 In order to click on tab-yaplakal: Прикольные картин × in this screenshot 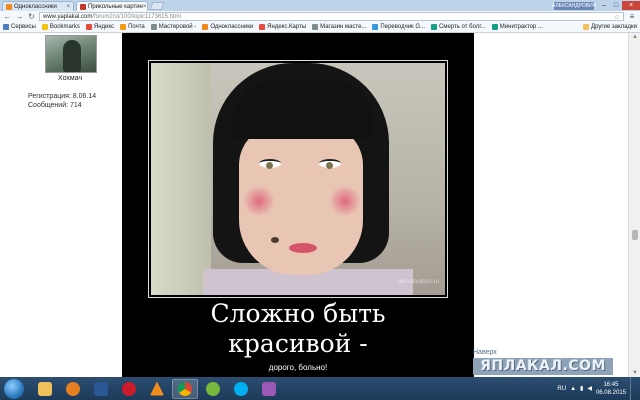, I will do `click(112, 6)`.